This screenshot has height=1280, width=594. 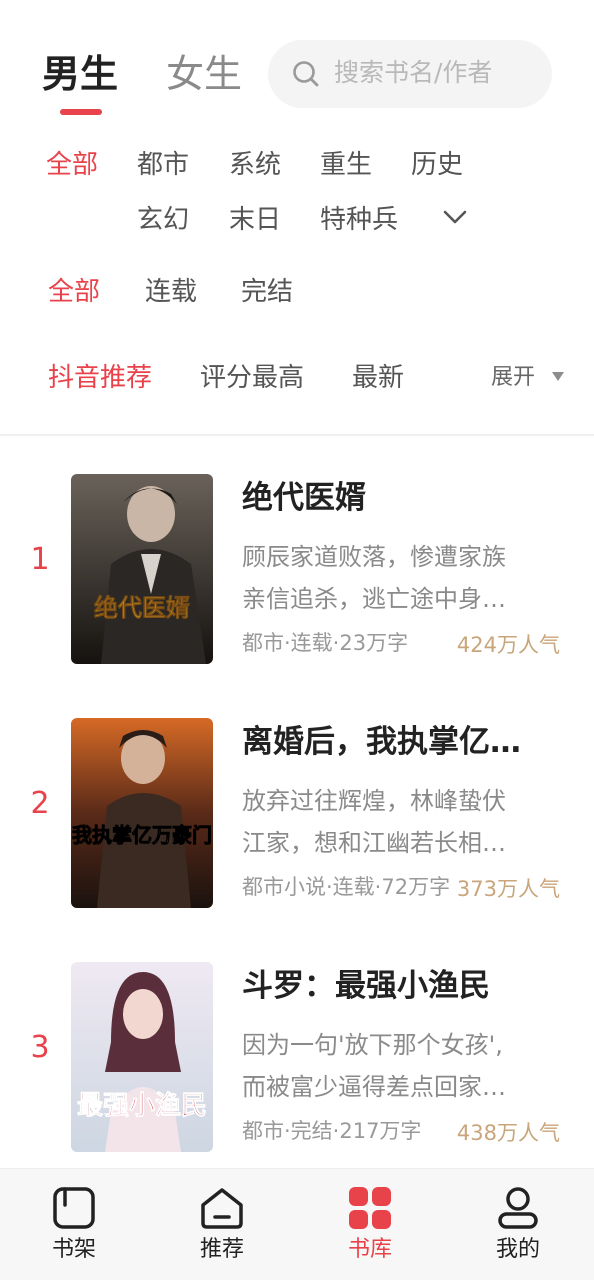 I want to click on book-rank: 1, so click(x=40, y=559).